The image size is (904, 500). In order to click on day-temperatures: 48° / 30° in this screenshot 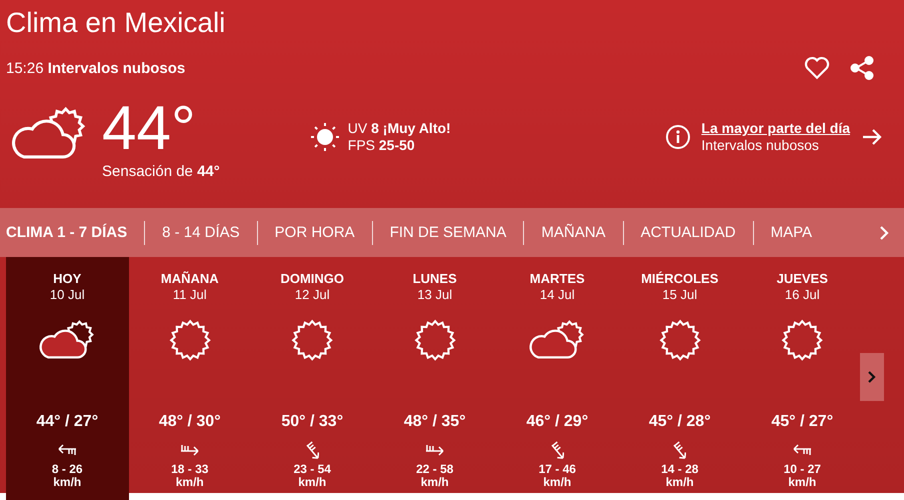, I will do `click(189, 422)`.